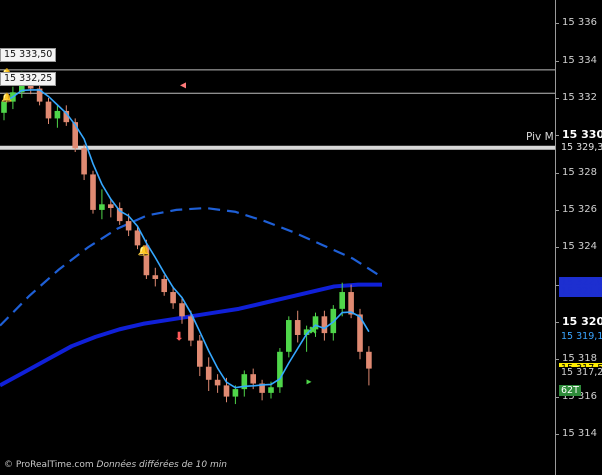  I want to click on price-axis, so click(578, 237).